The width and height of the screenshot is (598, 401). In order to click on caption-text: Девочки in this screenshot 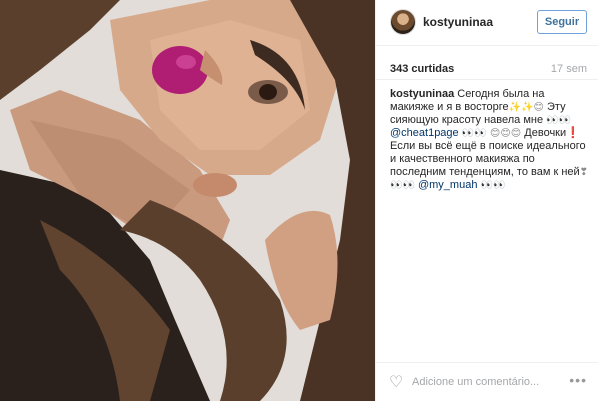, I will do `click(544, 133)`.